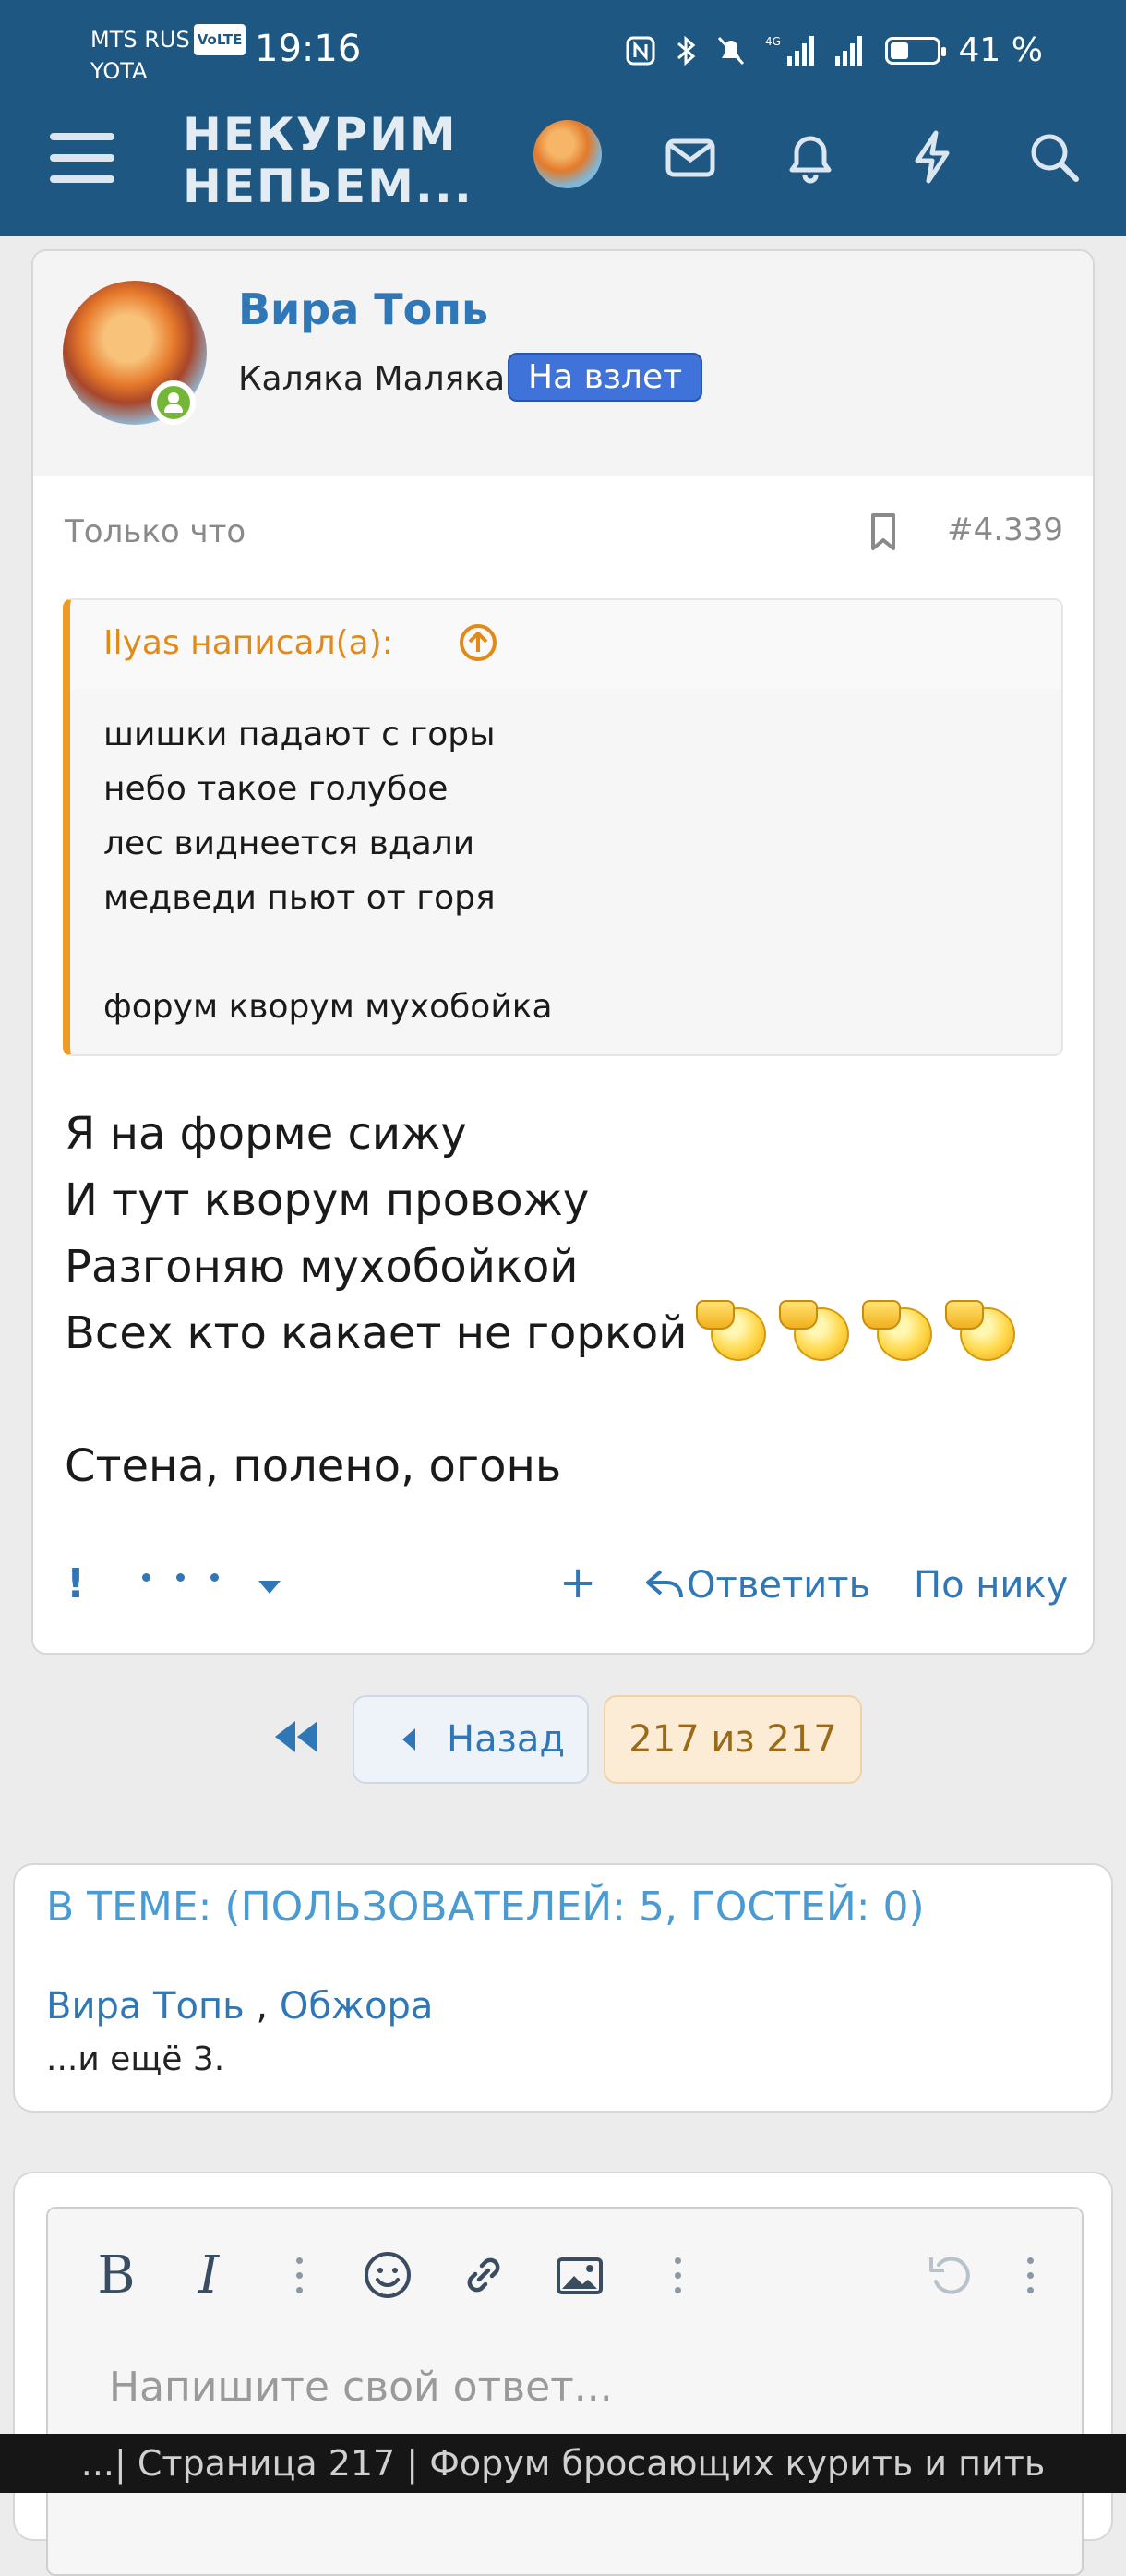 This screenshot has height=2576, width=1126. What do you see at coordinates (779, 1585) in the screenshot?
I see `reply-label: Ответить` at bounding box center [779, 1585].